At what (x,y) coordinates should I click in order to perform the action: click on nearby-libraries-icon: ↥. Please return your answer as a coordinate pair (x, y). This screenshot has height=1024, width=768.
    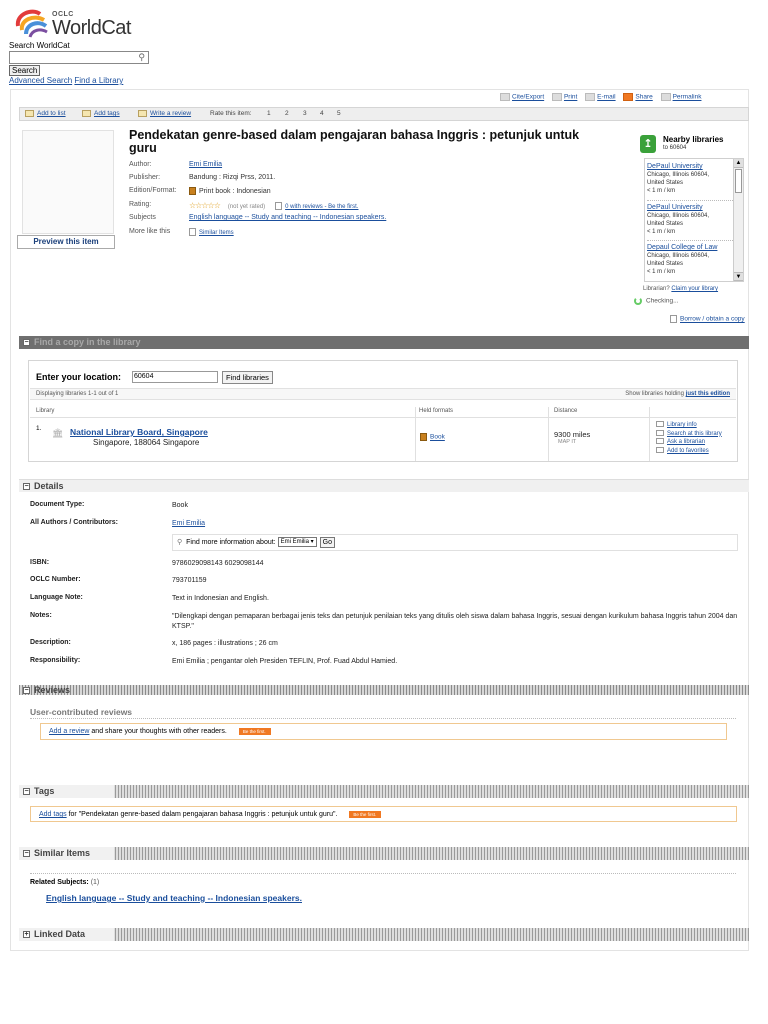
    Looking at the image, I should click on (648, 144).